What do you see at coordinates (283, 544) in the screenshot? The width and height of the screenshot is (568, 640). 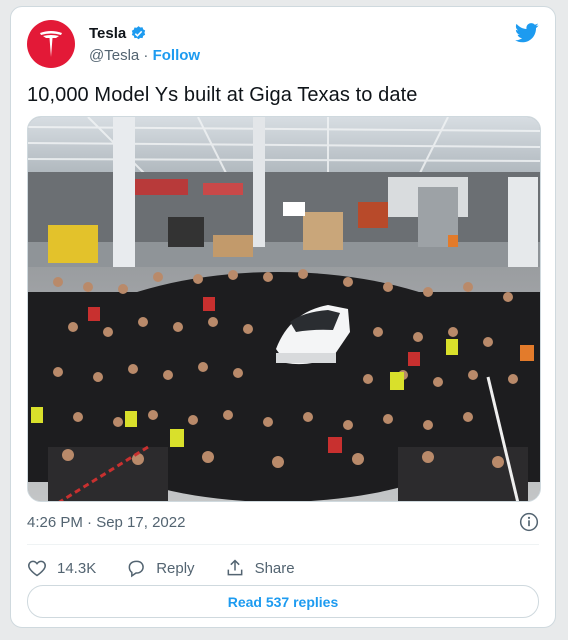 I see `divider` at bounding box center [283, 544].